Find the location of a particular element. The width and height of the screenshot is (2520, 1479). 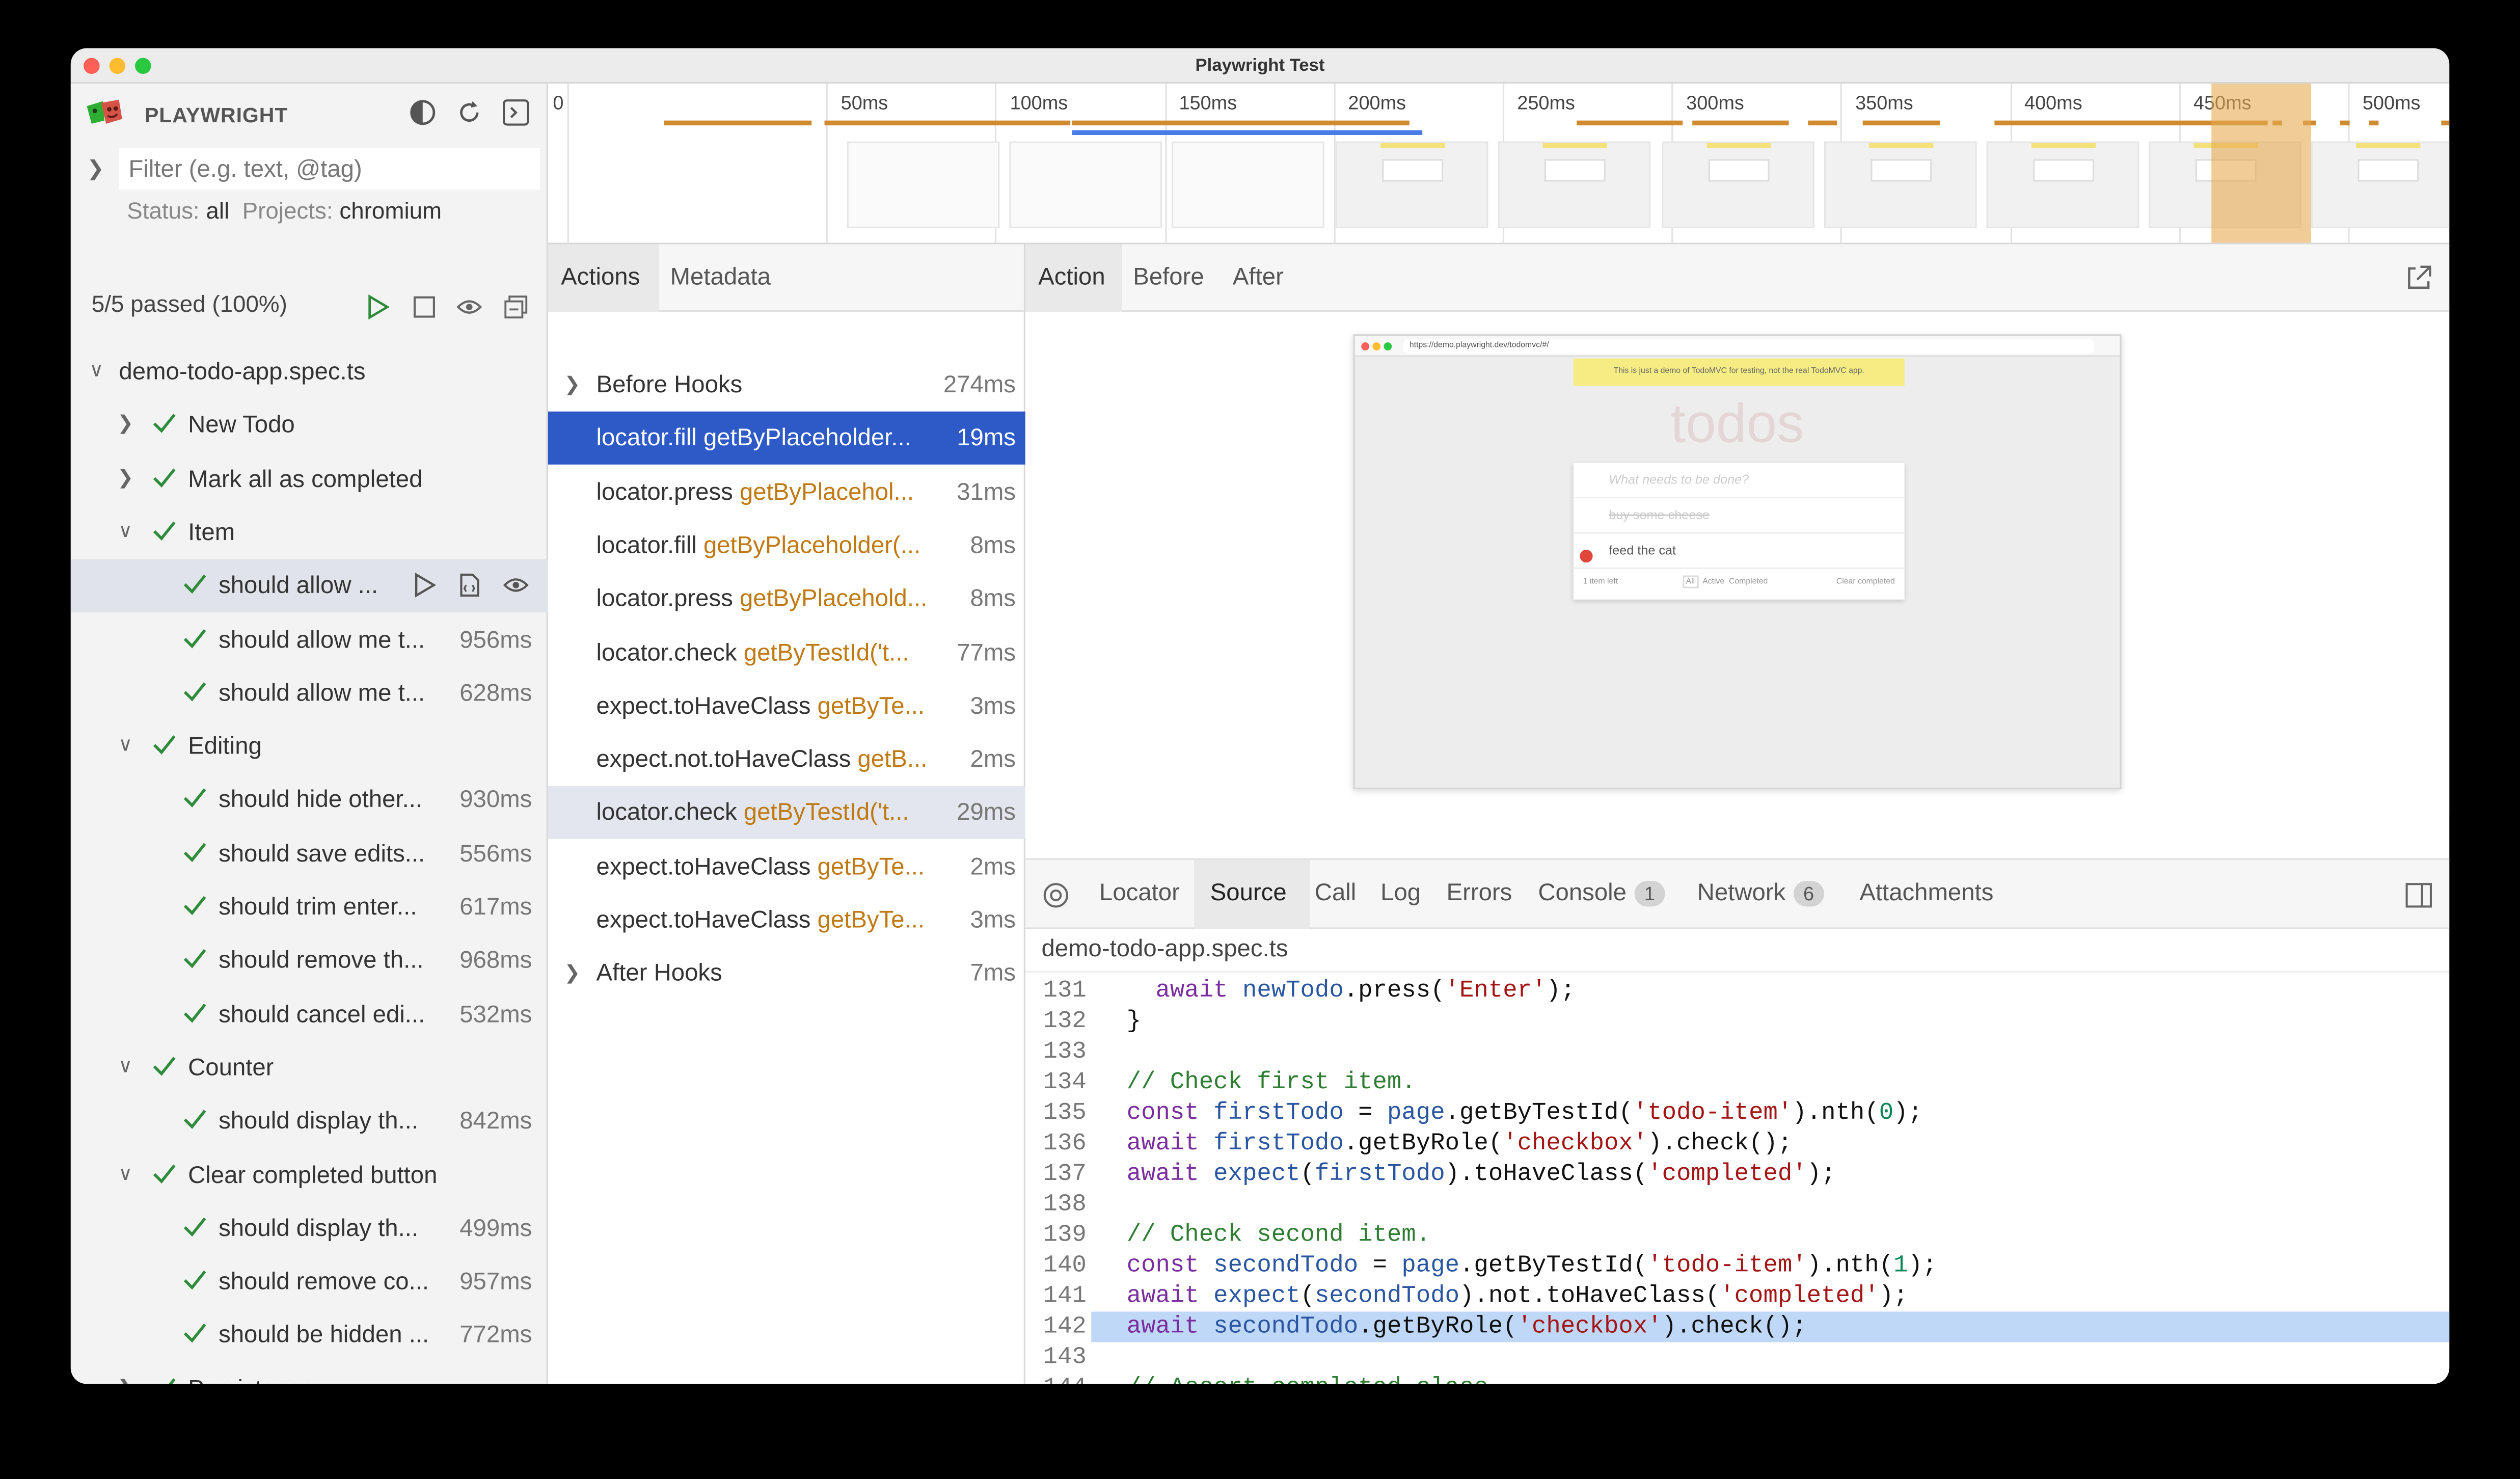

status-filter-summary: Status: all Projects: chromium is located at coordinates (284, 212).